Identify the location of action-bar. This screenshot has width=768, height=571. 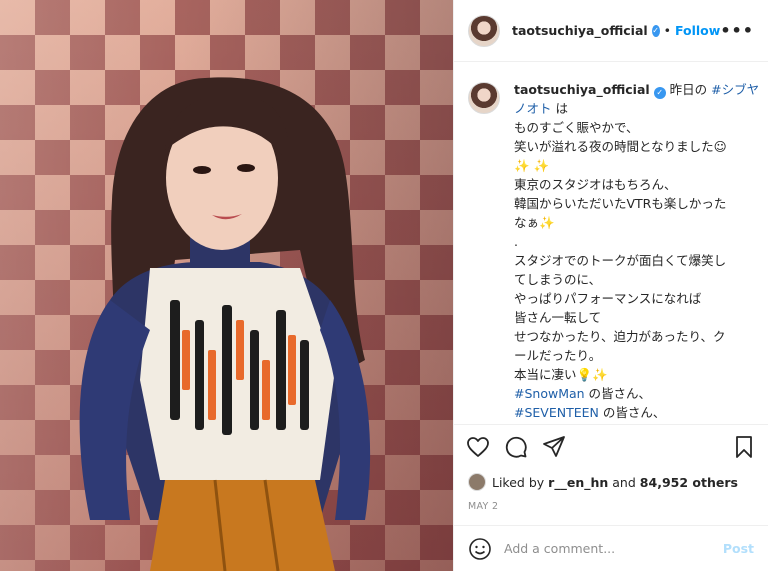
(611, 447).